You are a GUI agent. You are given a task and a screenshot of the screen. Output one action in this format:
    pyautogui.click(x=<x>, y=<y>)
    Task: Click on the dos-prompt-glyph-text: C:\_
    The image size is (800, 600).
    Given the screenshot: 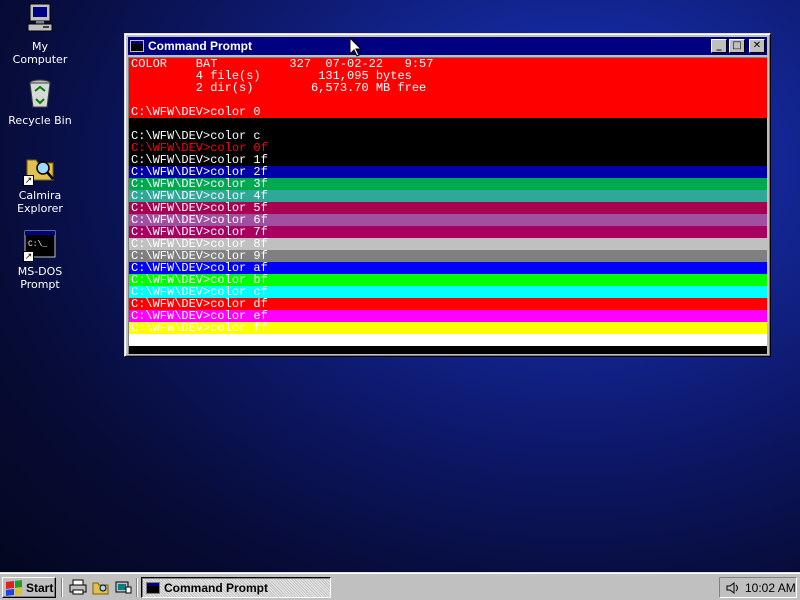 What is the action you would take?
    pyautogui.click(x=37, y=244)
    